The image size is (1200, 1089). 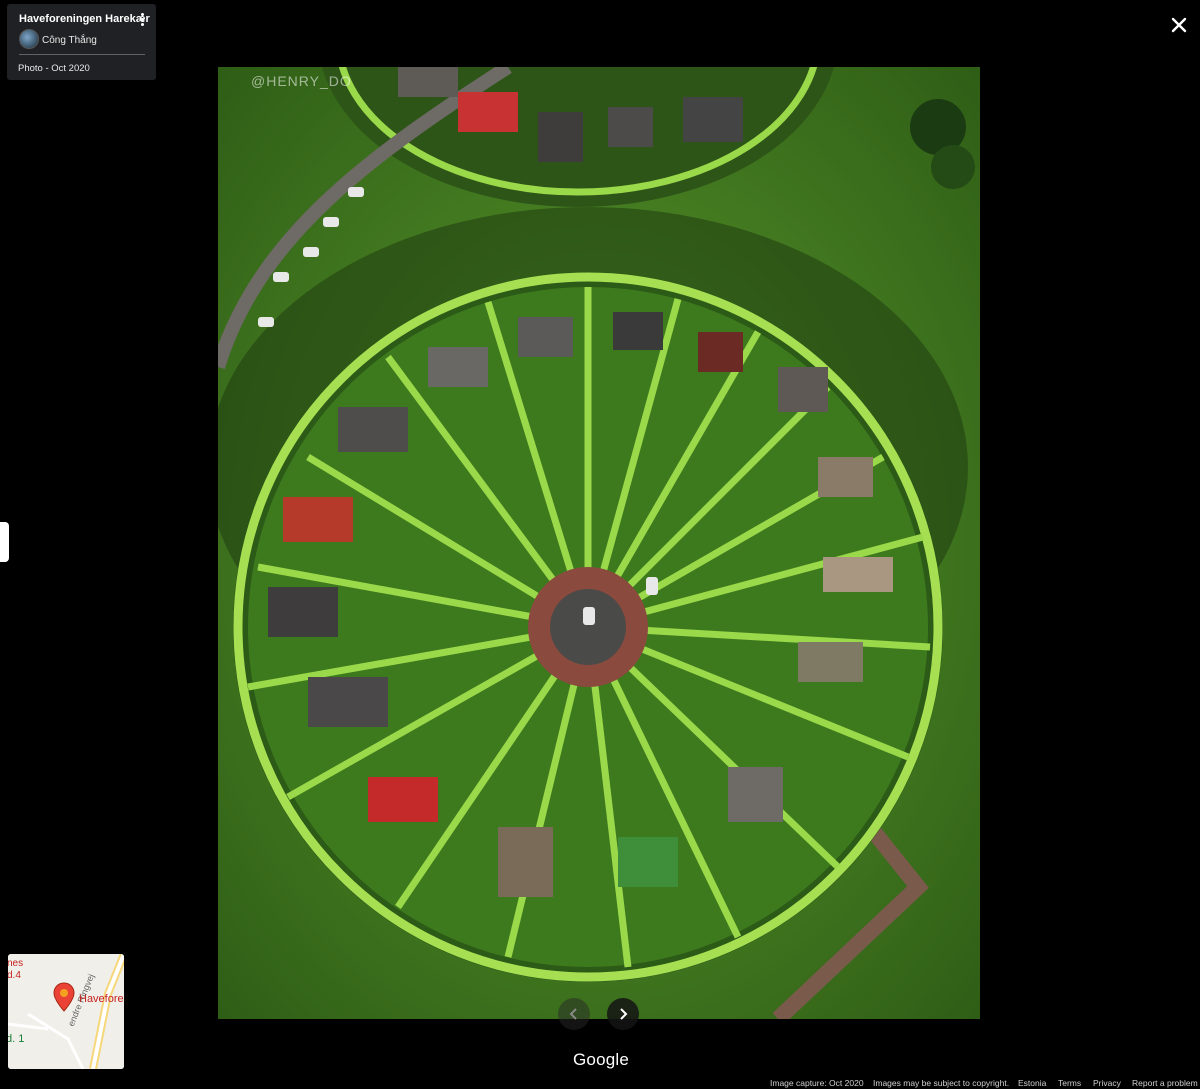 I want to click on minimap-label-d1: d. 1, so click(x=16, y=1039).